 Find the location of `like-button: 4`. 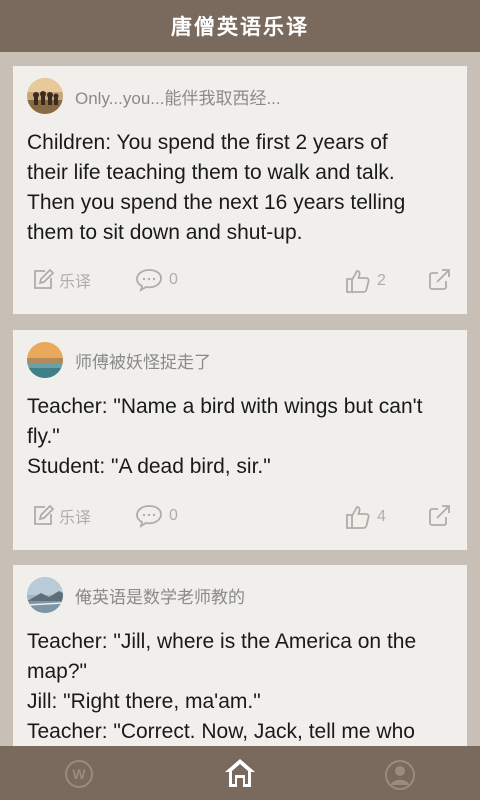

like-button: 4 is located at coordinates (365, 517).